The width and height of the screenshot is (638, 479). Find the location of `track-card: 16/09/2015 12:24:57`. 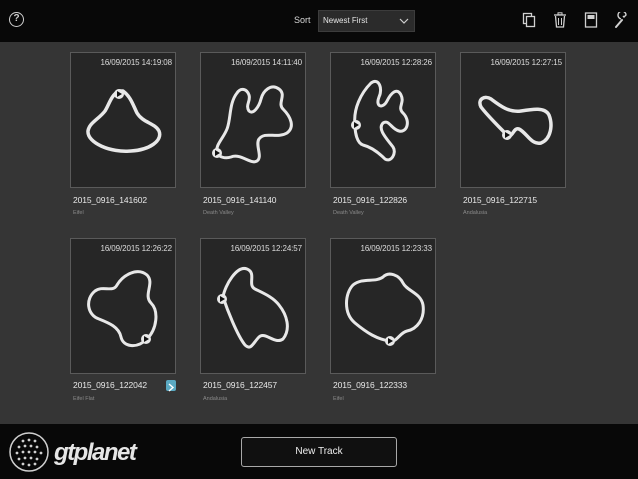

track-card: 16/09/2015 12:24:57 is located at coordinates (253, 306).